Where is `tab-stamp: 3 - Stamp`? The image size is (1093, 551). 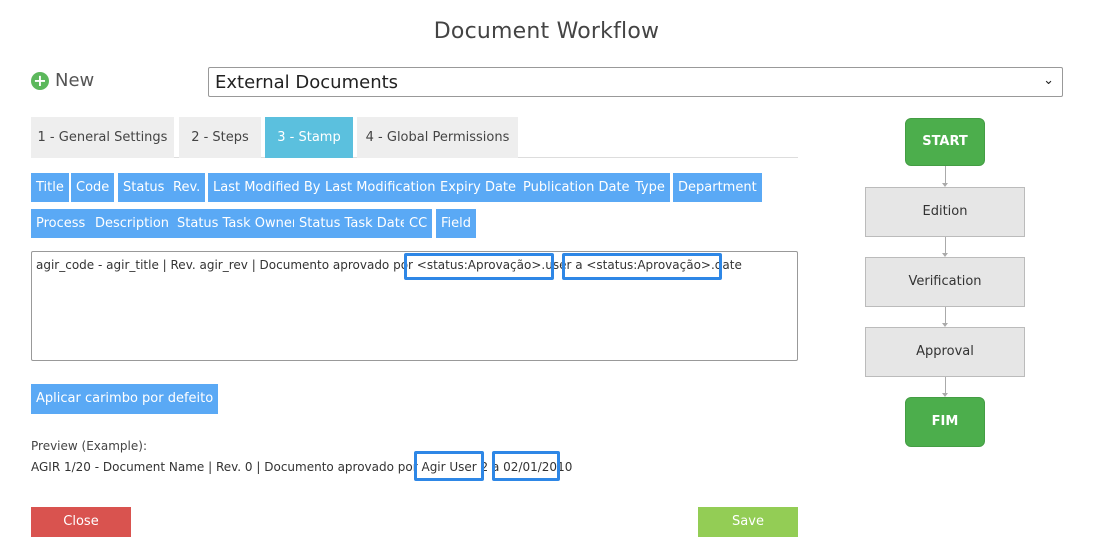 tab-stamp: 3 - Stamp is located at coordinates (309, 137).